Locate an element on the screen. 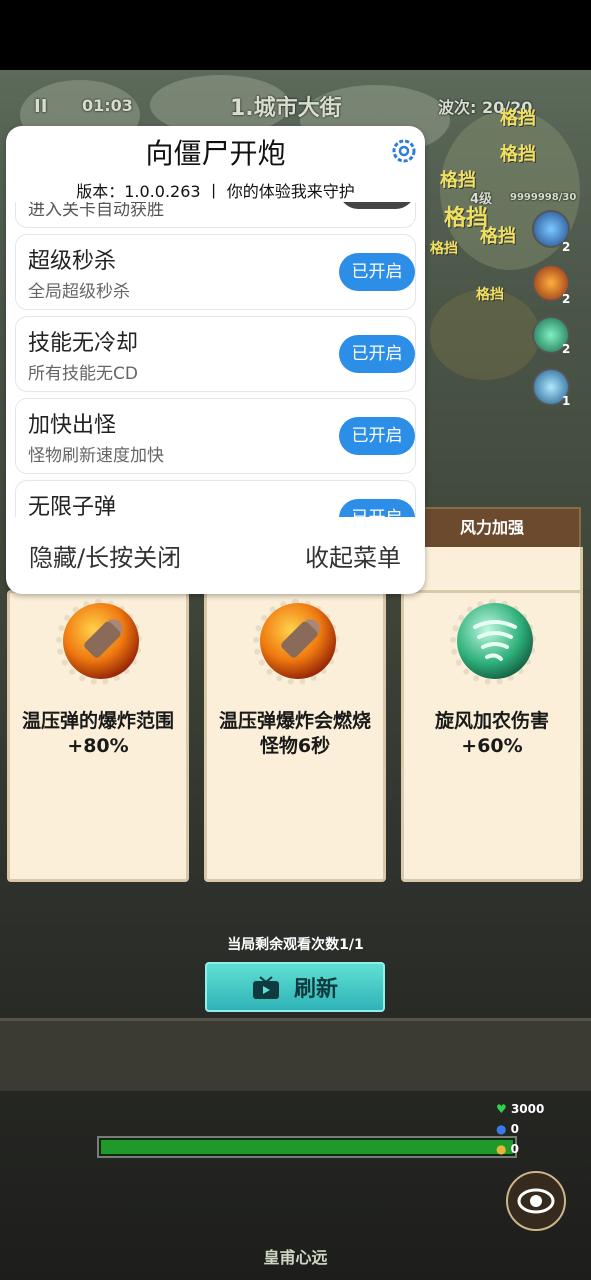 The height and width of the screenshot is (1280, 591). pause-icon: II is located at coordinates (40, 106).